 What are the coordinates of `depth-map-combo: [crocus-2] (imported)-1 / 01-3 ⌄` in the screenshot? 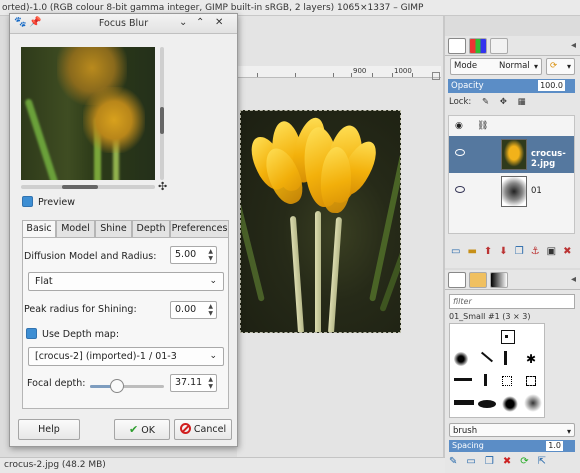 It's located at (126, 356).